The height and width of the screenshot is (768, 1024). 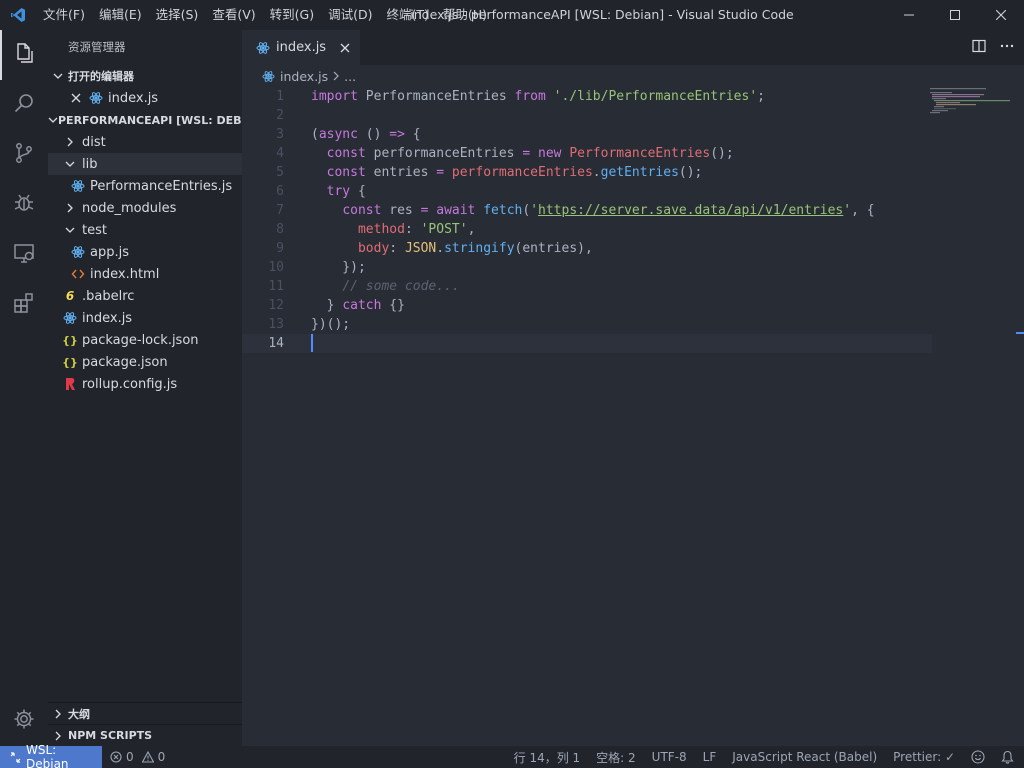 I want to click on tab-index-js: index.js, so click(x=301, y=47).